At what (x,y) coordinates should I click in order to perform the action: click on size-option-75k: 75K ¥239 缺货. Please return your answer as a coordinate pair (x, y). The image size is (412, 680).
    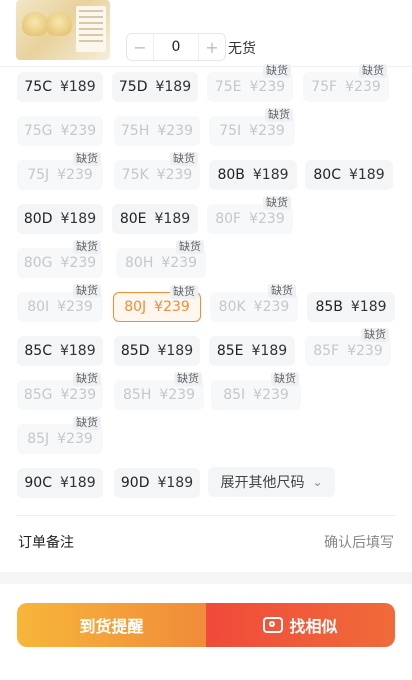
    Looking at the image, I should click on (157, 171).